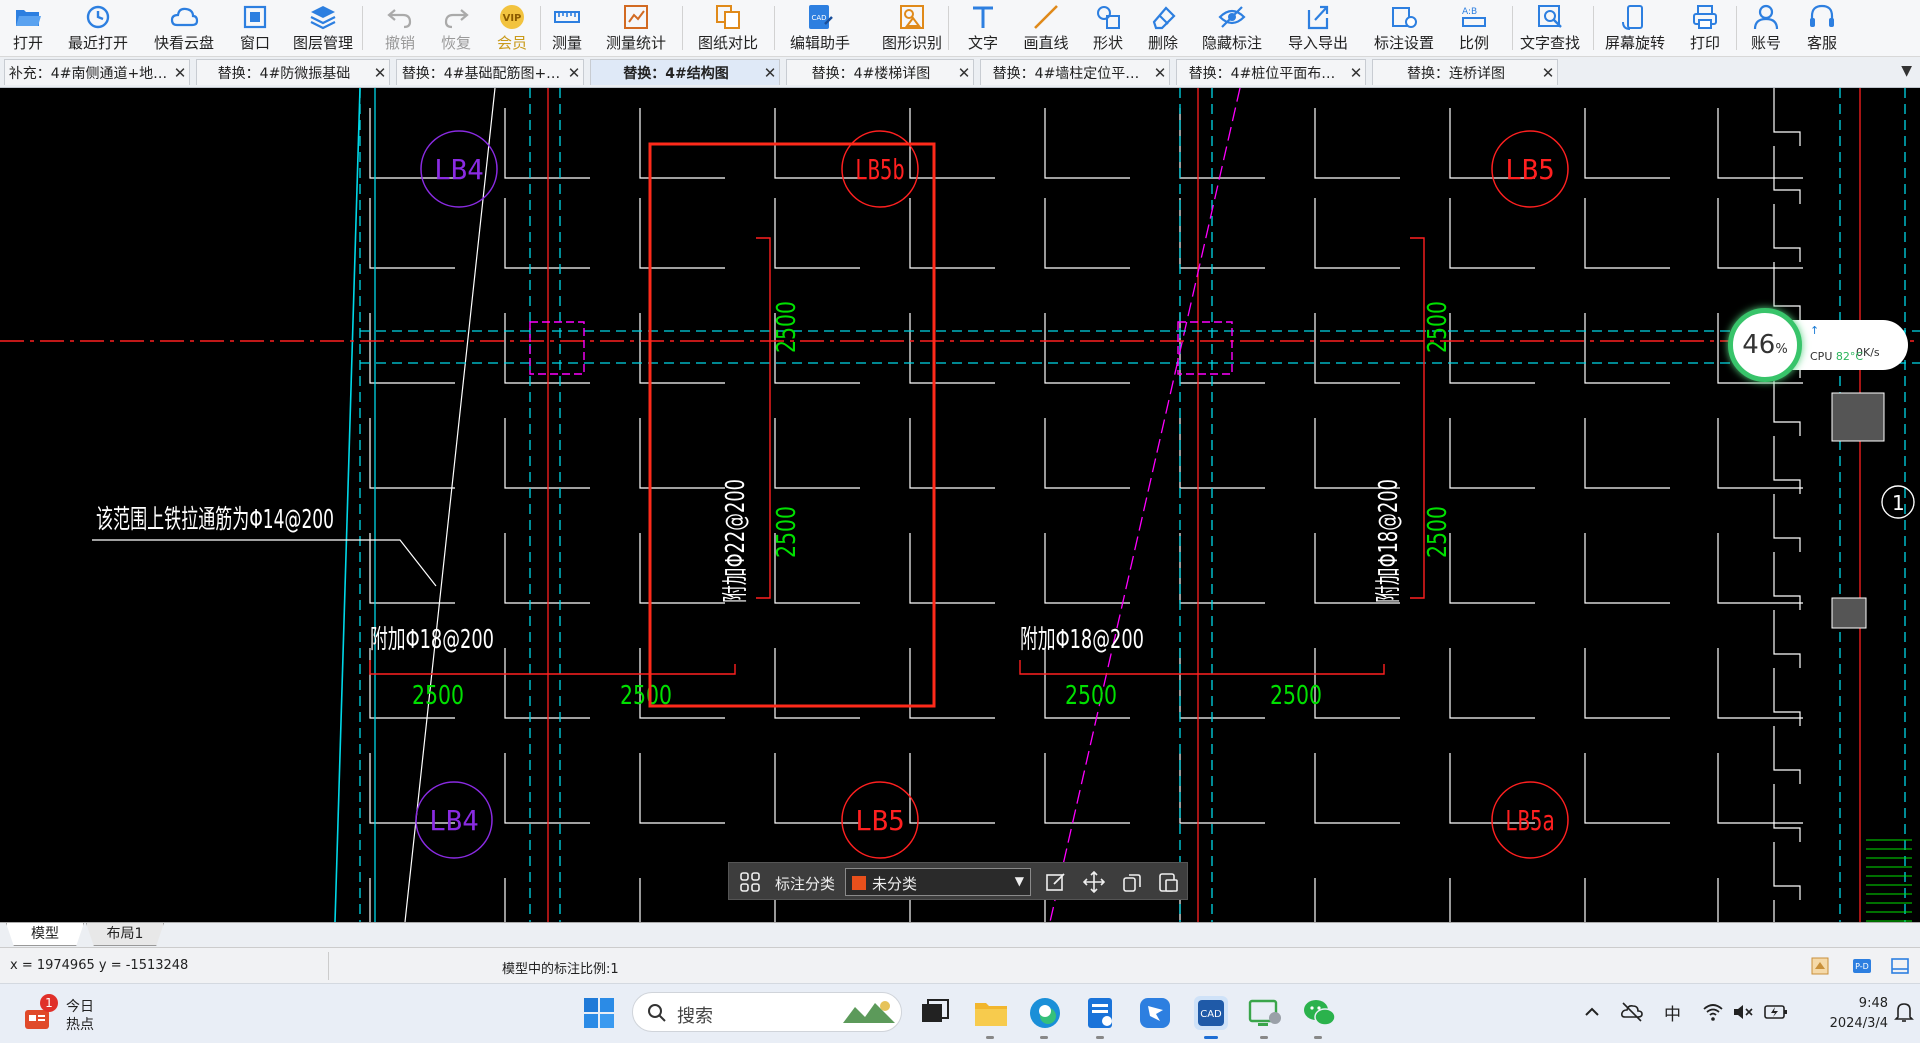 This screenshot has width=1920, height=1043. I want to click on folder-open-icon, so click(28, 18).